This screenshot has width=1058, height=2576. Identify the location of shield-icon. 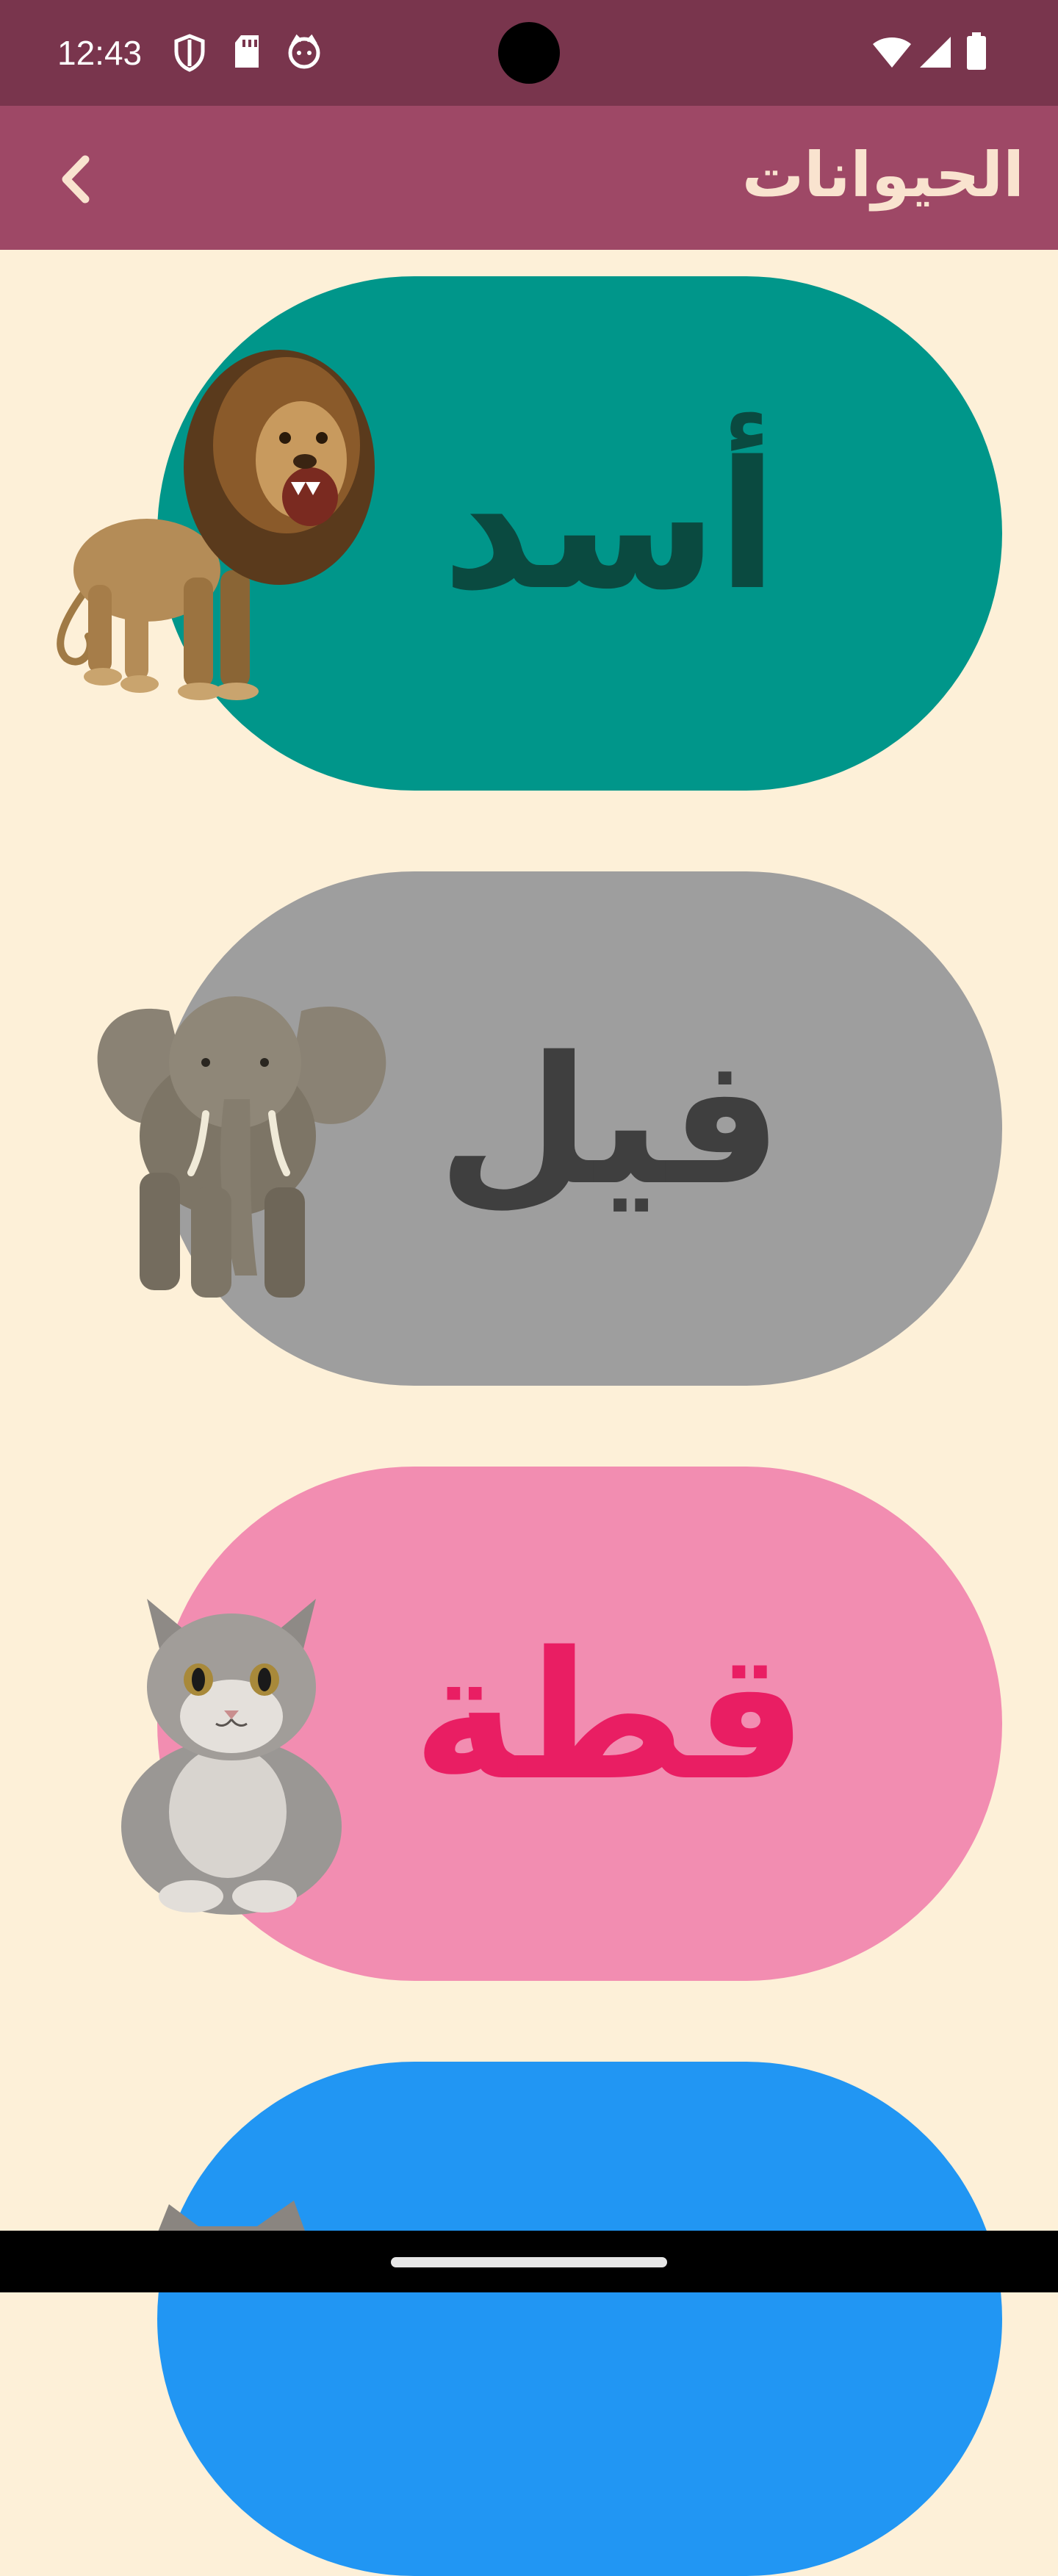
(189, 53).